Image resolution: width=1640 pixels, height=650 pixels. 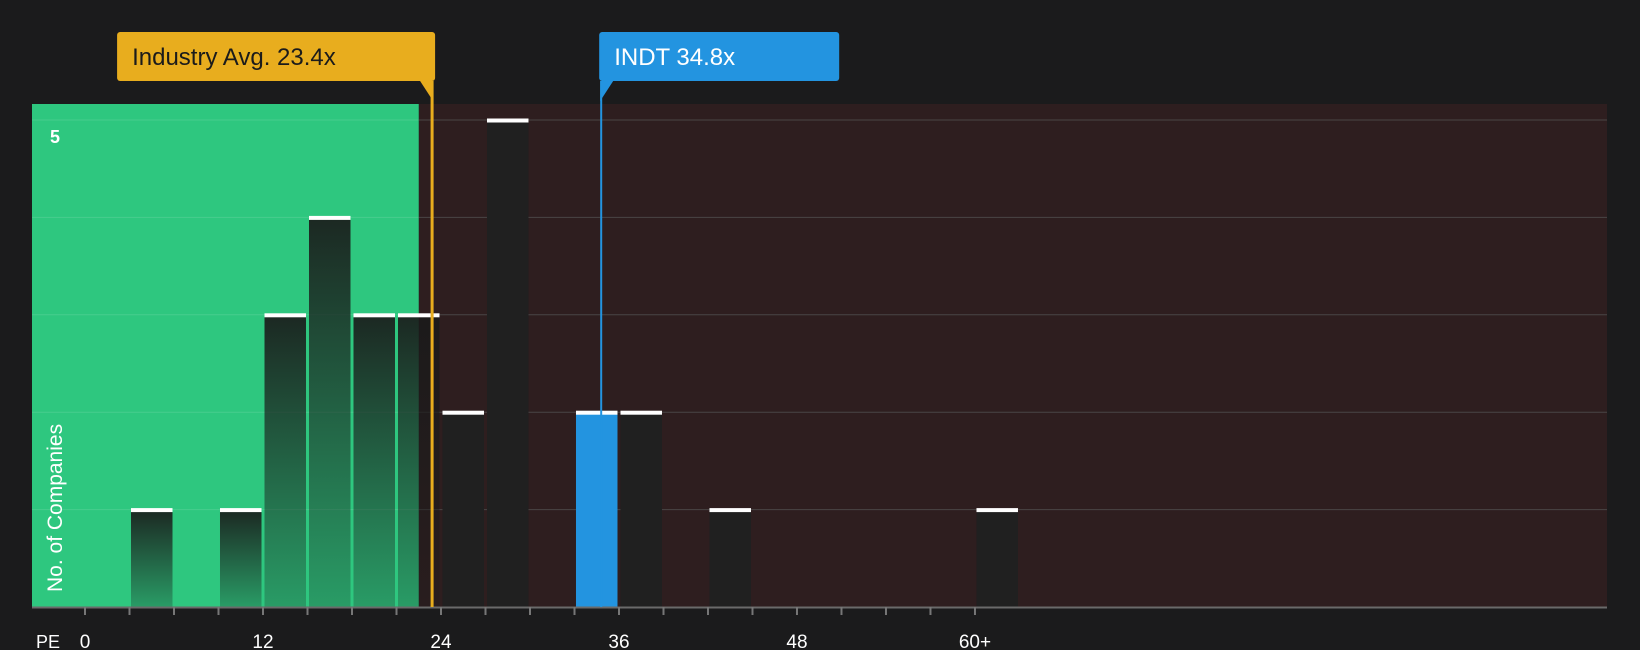 I want to click on x-tick-label: 12, so click(x=262, y=641).